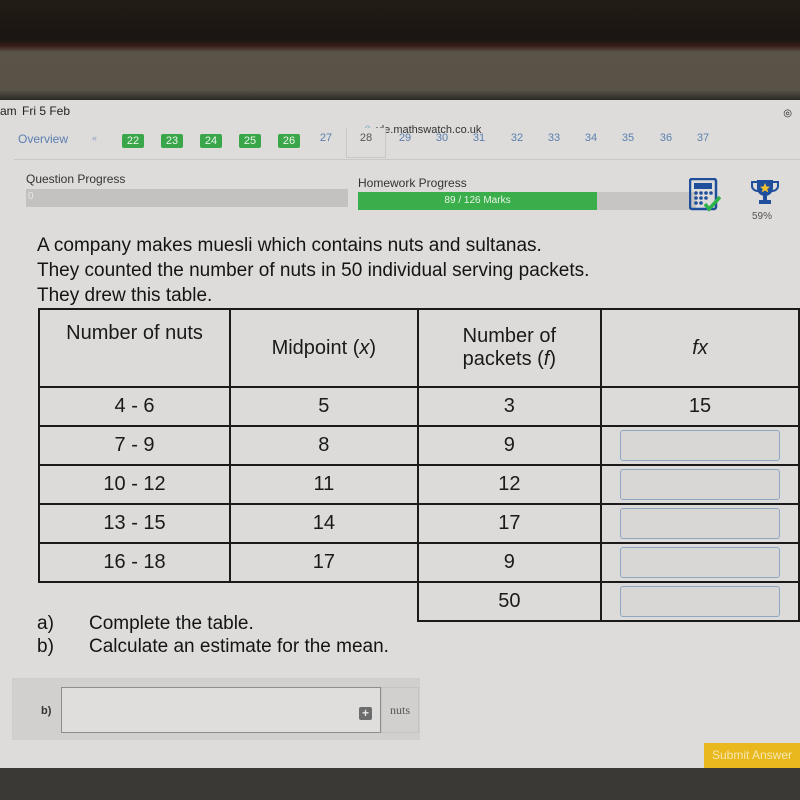 This screenshot has height=800, width=800. What do you see at coordinates (134, 562) in the screenshot?
I see `cell-range: 16 - 18` at bounding box center [134, 562].